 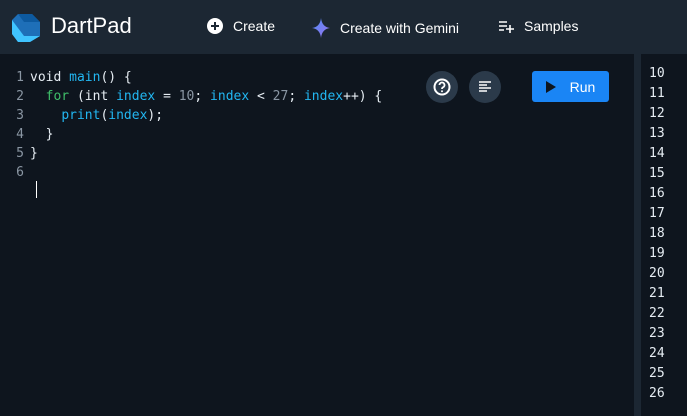 I want to click on output-line: 11, so click(x=657, y=93).